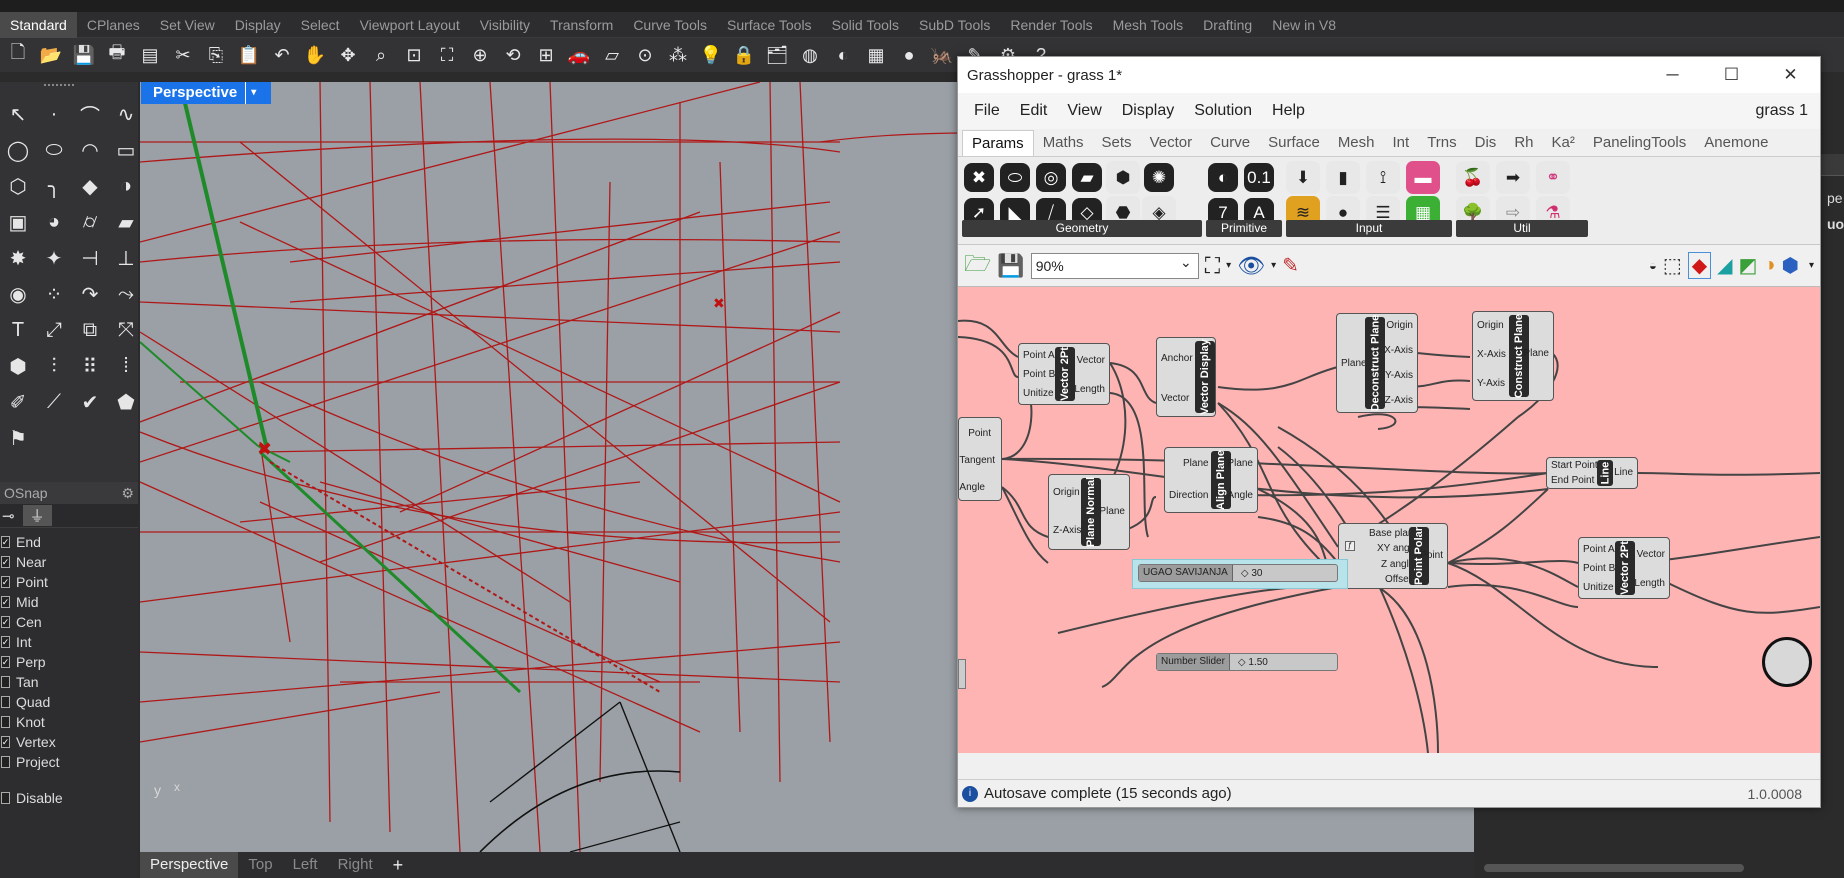 This screenshot has height=878, width=1844. I want to click on output-x-axis: X-Axis, so click(1398, 350).